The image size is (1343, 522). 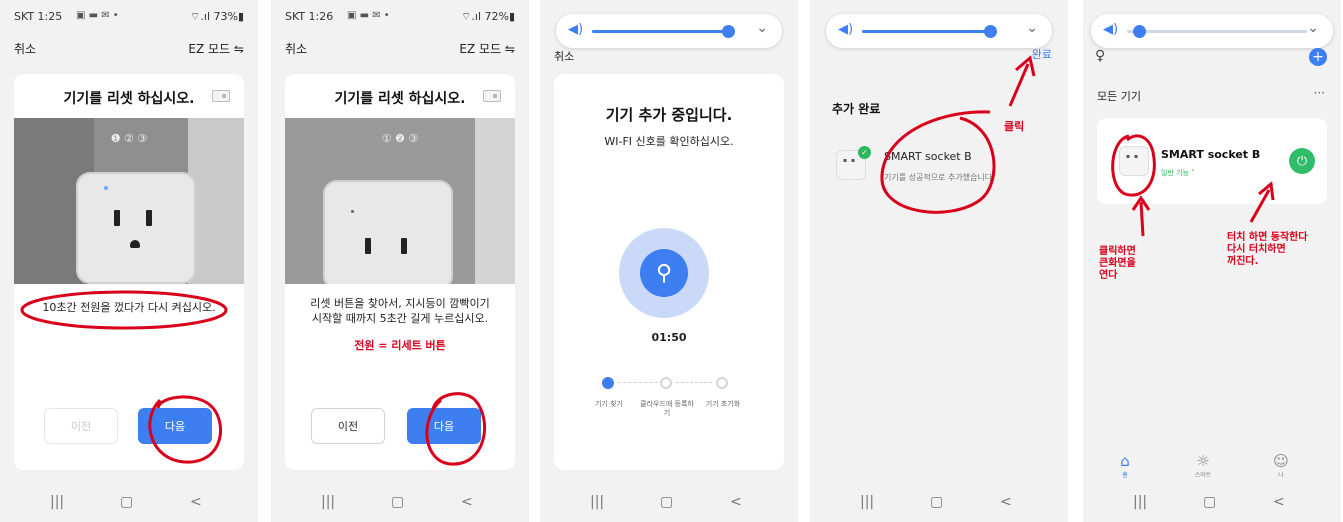 I want to click on instruction-text-1: 리셋 버튼을 찾아서, 지시등이 깜빡이기, so click(x=400, y=303).